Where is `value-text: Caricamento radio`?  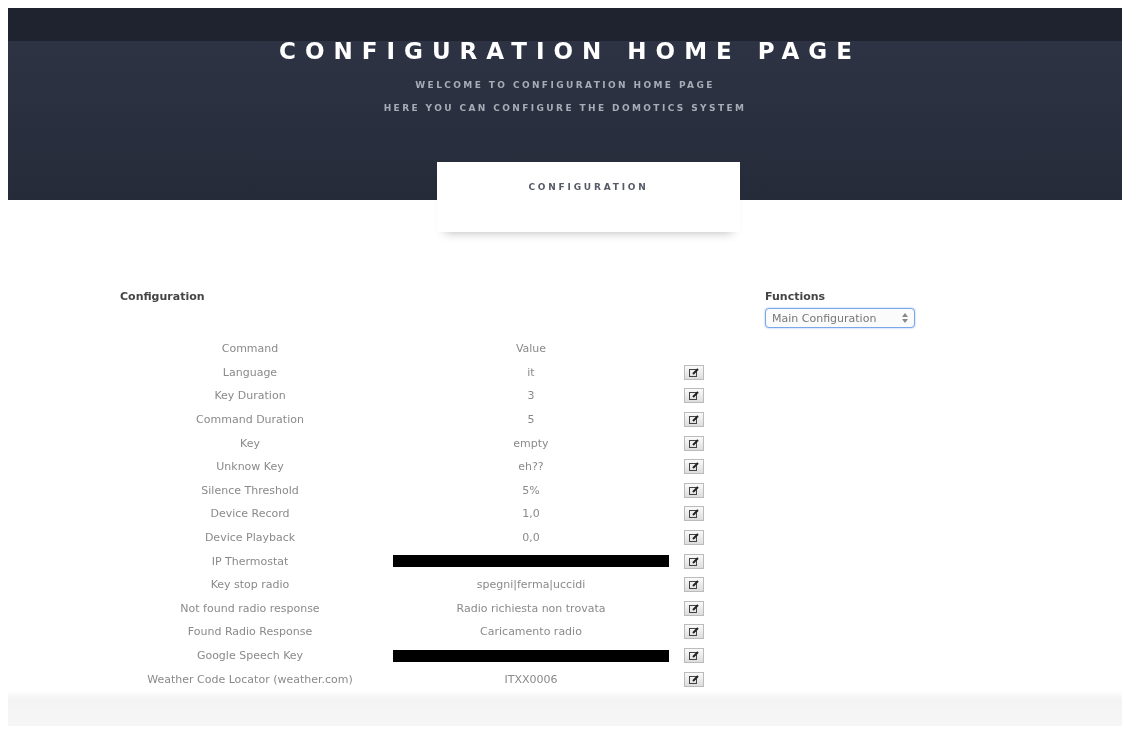 value-text: Caricamento radio is located at coordinates (531, 632).